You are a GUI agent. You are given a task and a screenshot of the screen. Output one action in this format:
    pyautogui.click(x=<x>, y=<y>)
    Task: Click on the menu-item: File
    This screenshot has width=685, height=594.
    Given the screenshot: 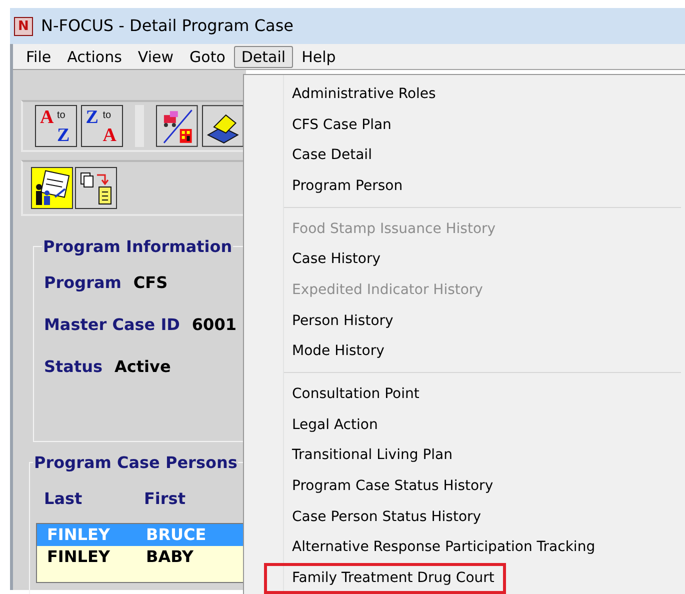 What is the action you would take?
    pyautogui.click(x=38, y=57)
    